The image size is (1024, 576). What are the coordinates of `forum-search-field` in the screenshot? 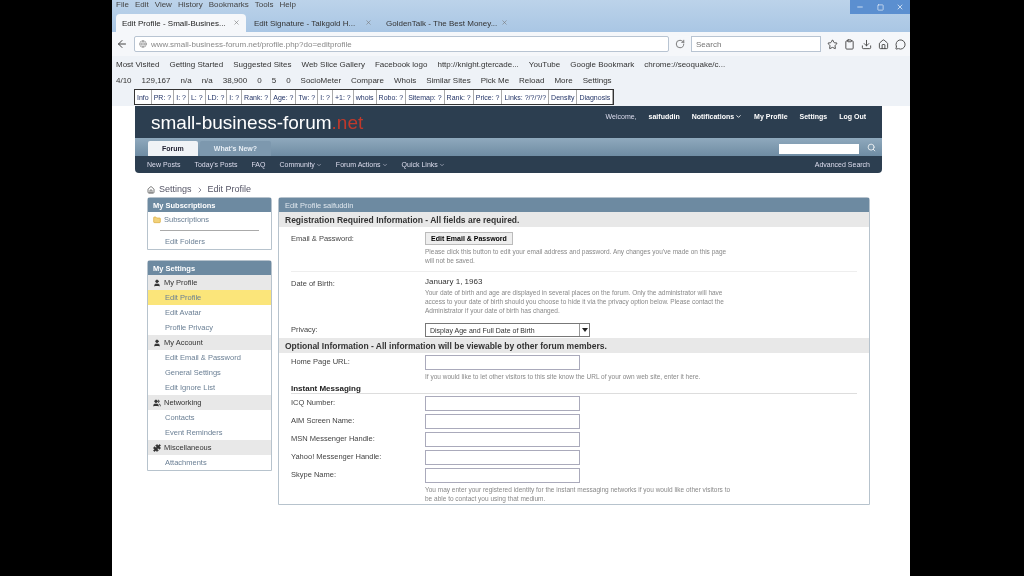 It's located at (819, 149).